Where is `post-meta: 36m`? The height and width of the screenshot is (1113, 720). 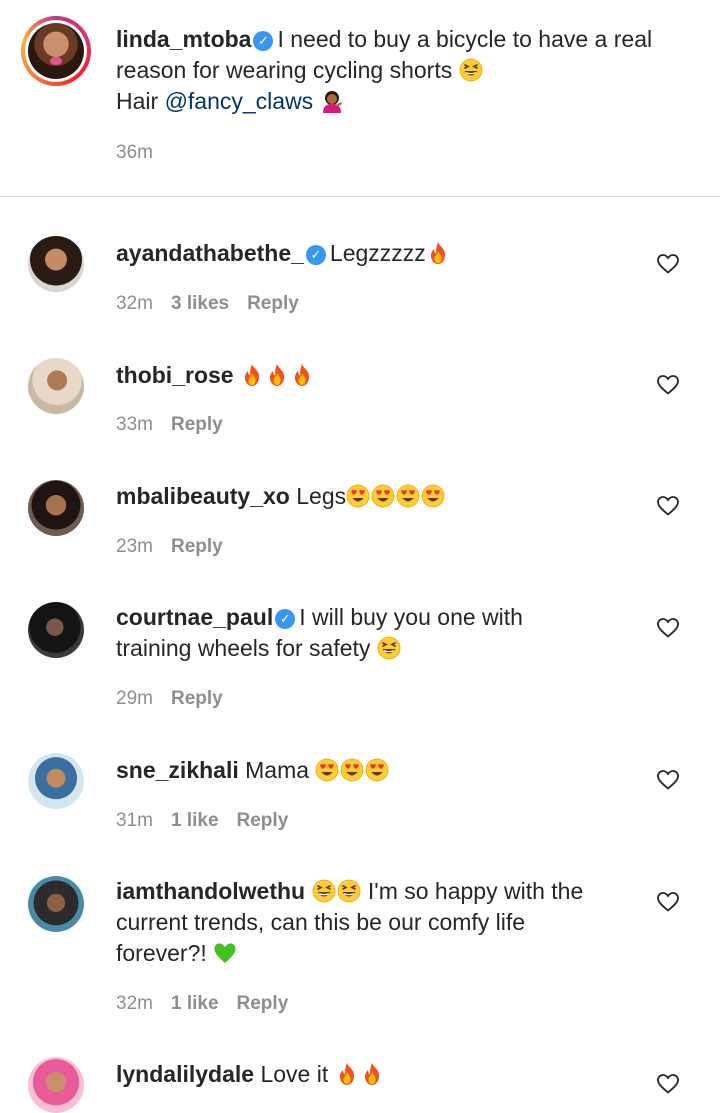
post-meta: 36m is located at coordinates (143, 153).